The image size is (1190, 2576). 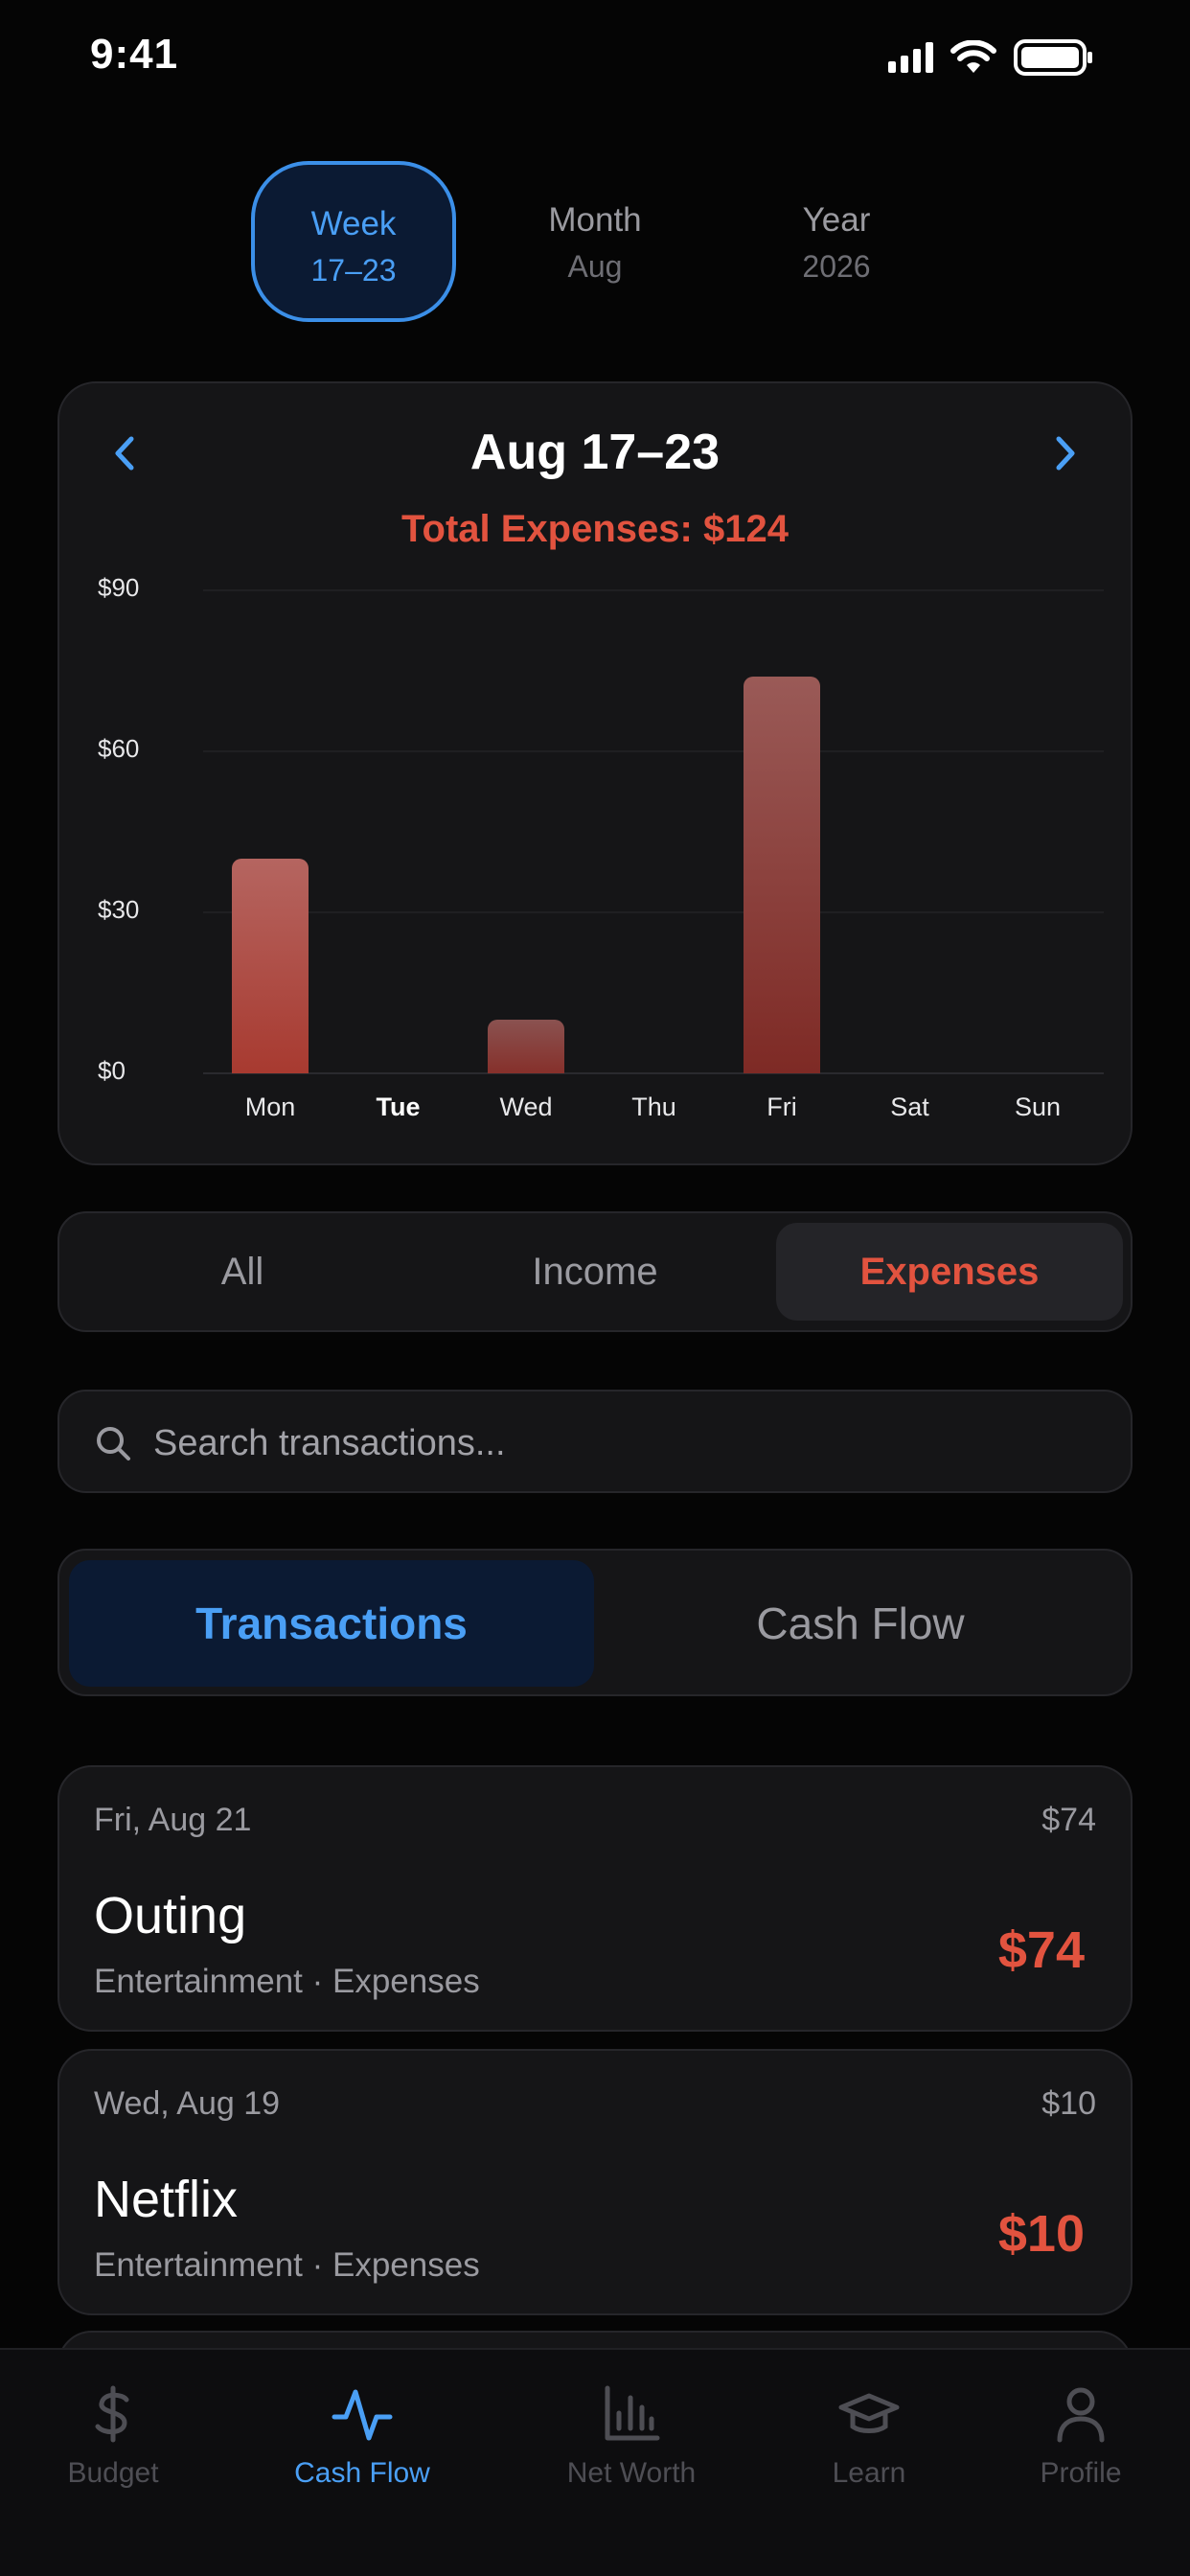 I want to click on x-tick-label: Tue, so click(x=398, y=1107).